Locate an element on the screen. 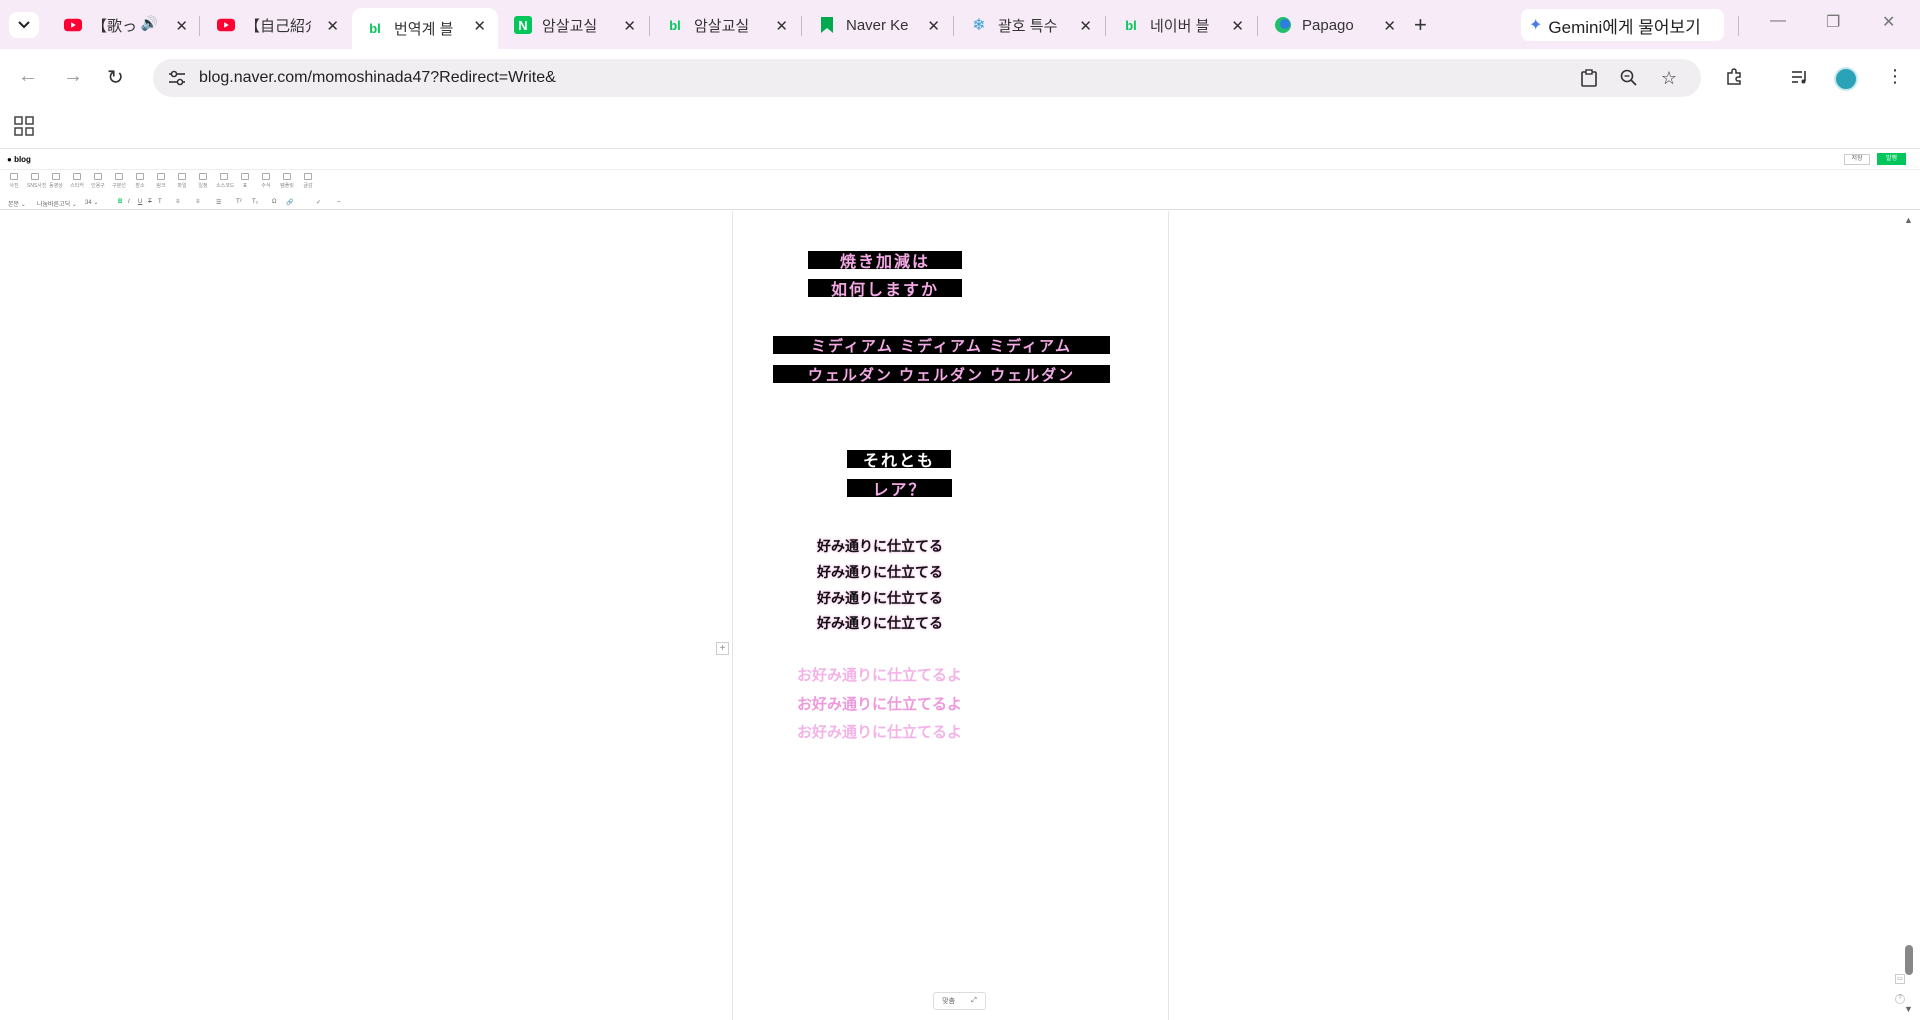 This screenshot has width=1920, height=1020. tool-source-code: 소스코드 is located at coordinates (225, 183).